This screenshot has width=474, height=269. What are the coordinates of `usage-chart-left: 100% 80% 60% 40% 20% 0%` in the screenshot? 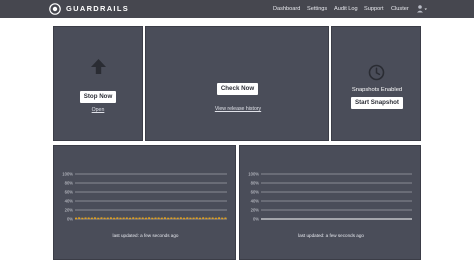 It's located at (145, 197).